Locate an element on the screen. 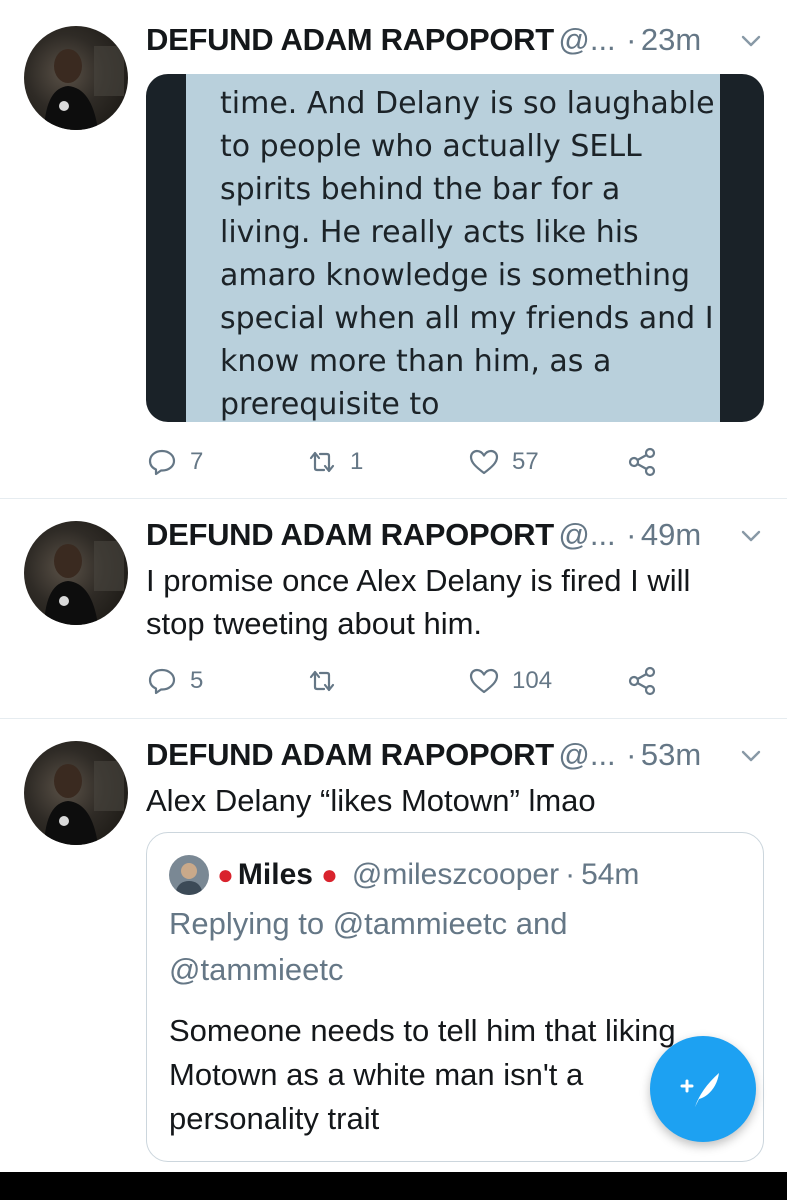  system-navigation-bar is located at coordinates (393, 1186).